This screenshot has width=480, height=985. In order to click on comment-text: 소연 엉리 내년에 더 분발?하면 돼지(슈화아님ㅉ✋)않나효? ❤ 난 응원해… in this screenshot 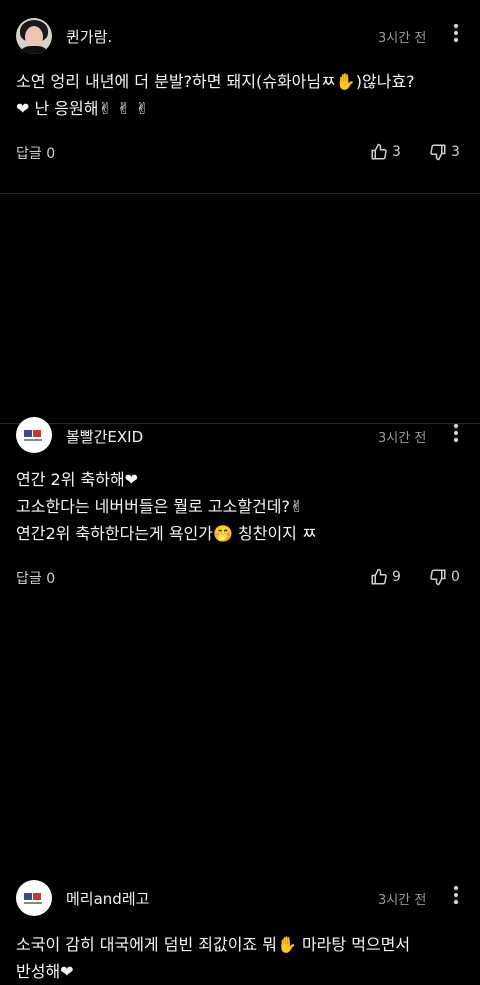, I will do `click(241, 95)`.